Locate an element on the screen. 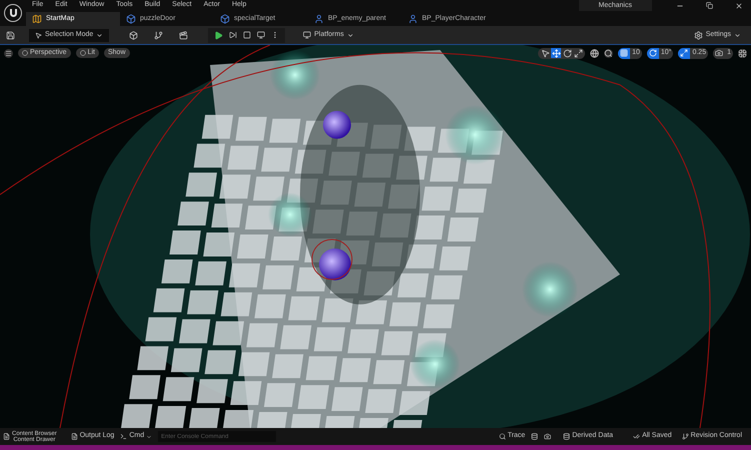 Image resolution: width=751 pixels, height=450 pixels. settings-icon is located at coordinates (698, 35).